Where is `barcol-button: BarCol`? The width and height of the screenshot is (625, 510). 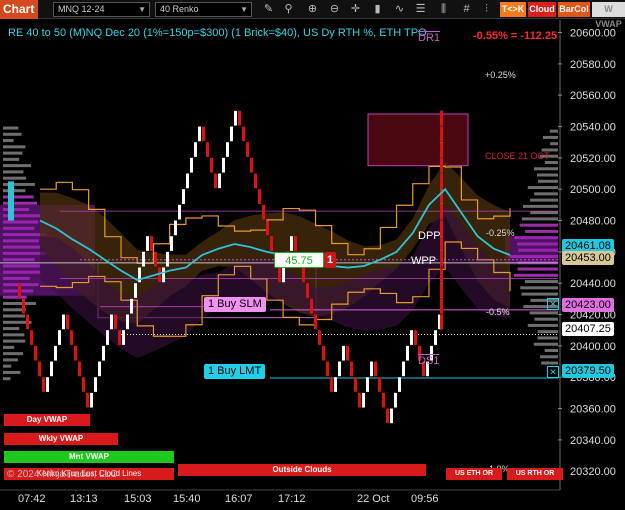
barcol-button: BarCol is located at coordinates (574, 9).